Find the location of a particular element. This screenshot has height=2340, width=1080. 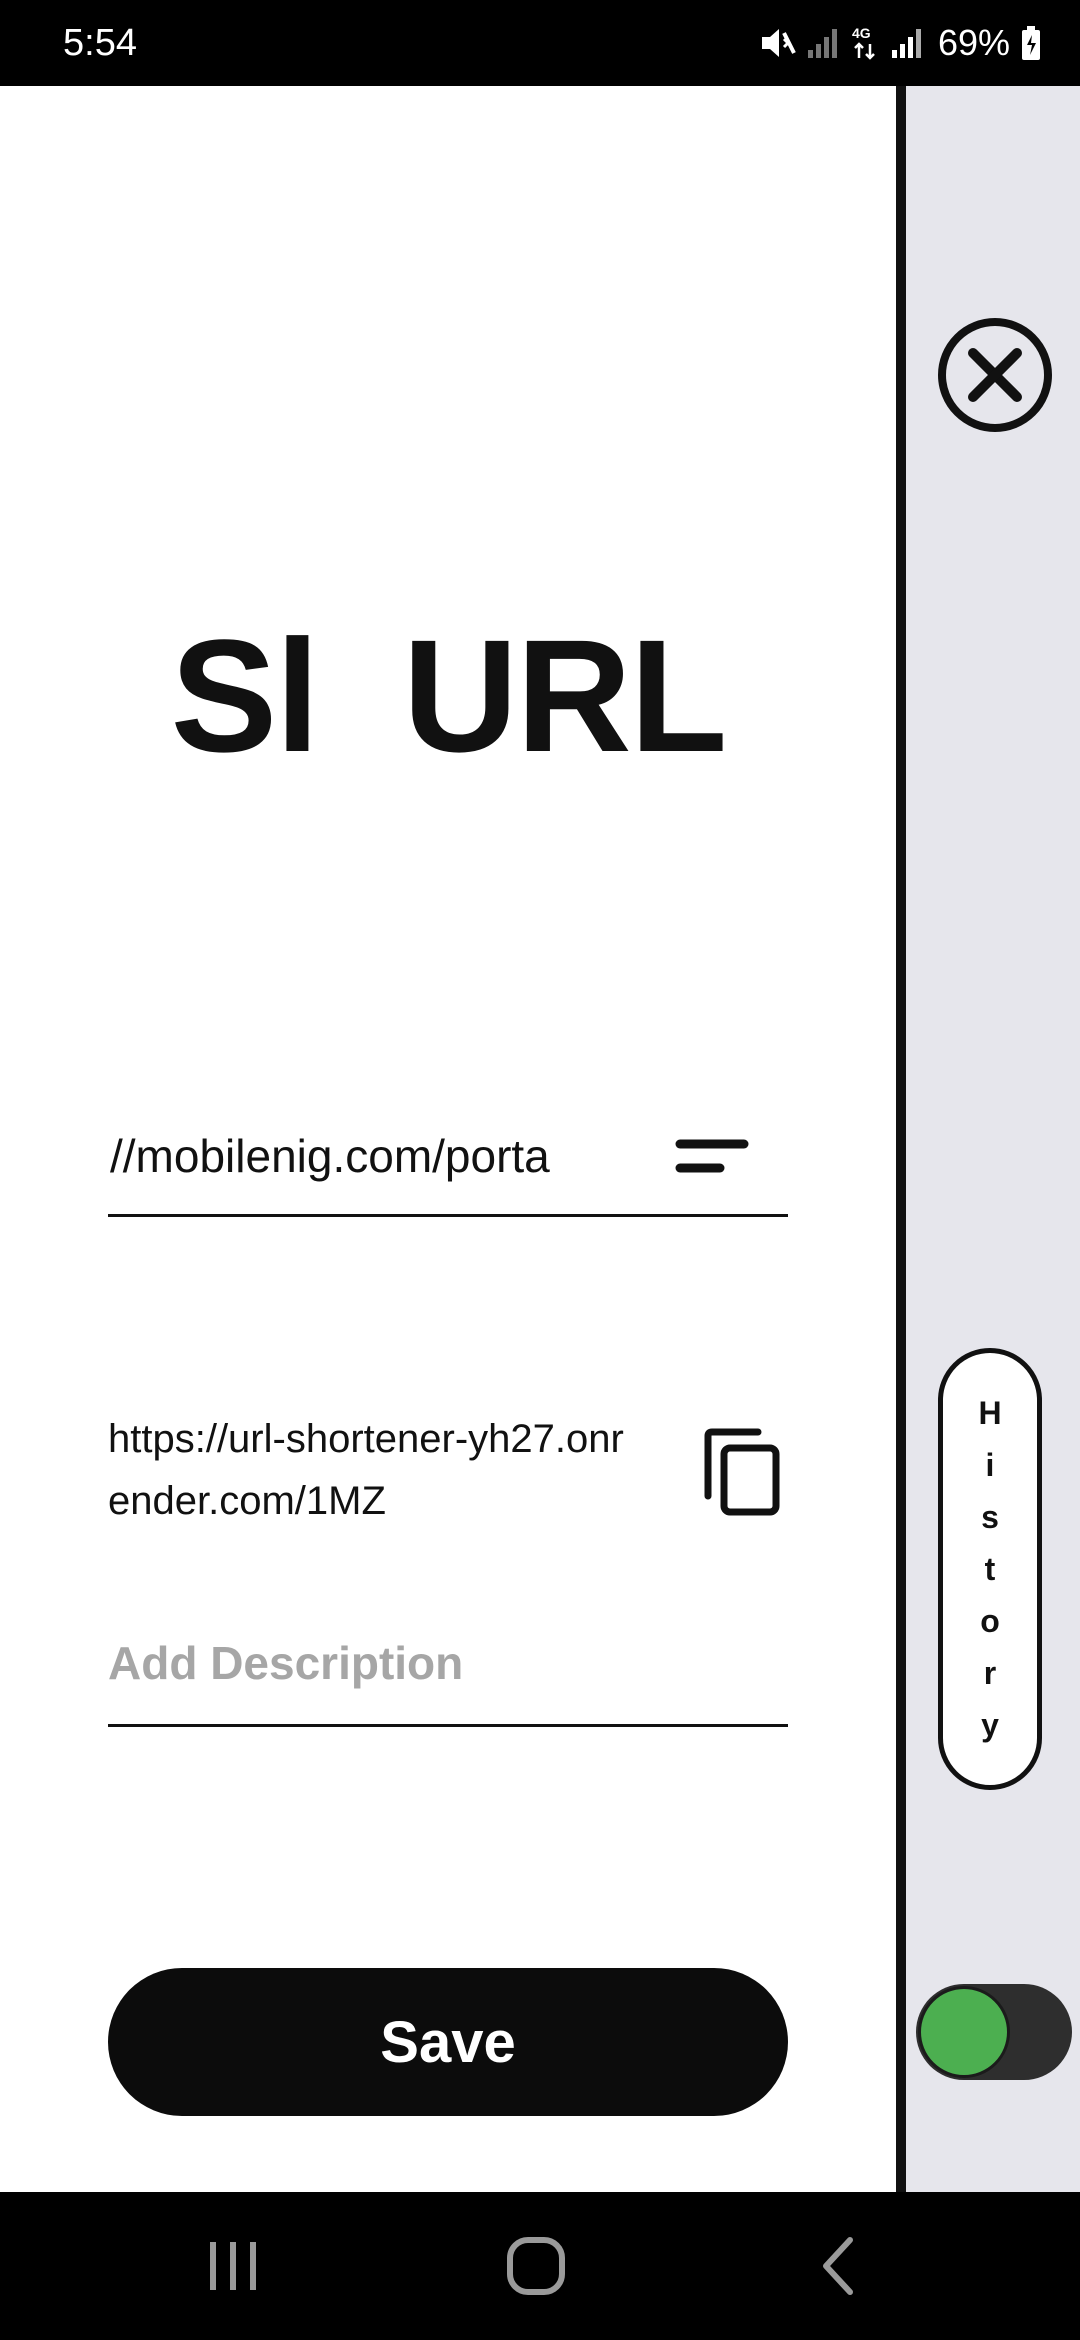

description-container is located at coordinates (448, 1667).